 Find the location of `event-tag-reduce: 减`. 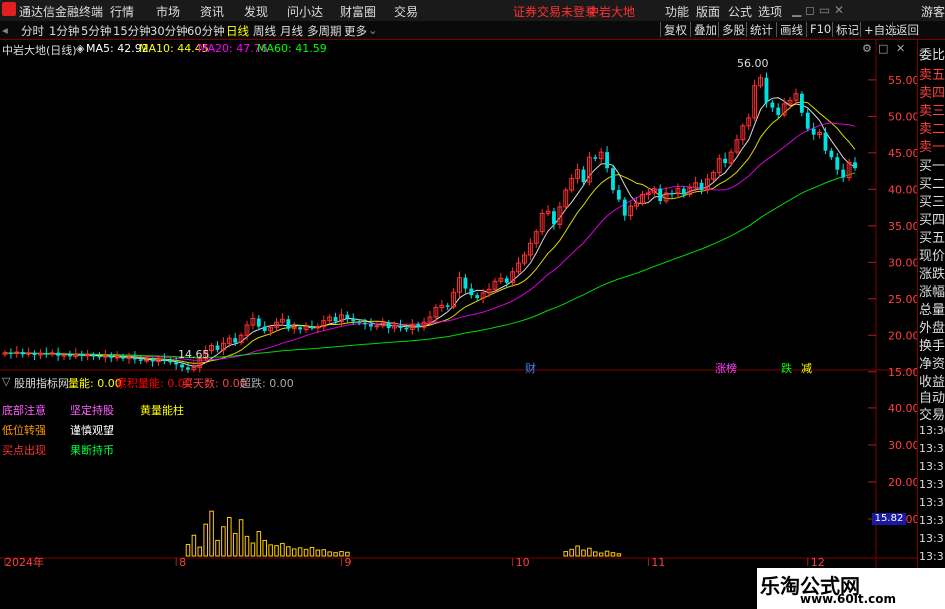

event-tag-reduce: 减 is located at coordinates (806, 368).